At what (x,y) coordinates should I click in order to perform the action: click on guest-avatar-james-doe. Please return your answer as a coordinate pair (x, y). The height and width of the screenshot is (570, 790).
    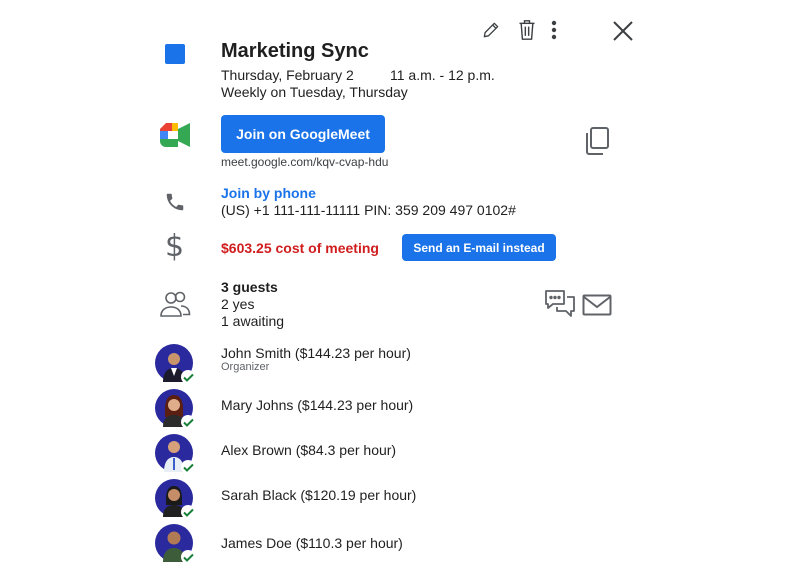
    Looking at the image, I should click on (175, 544).